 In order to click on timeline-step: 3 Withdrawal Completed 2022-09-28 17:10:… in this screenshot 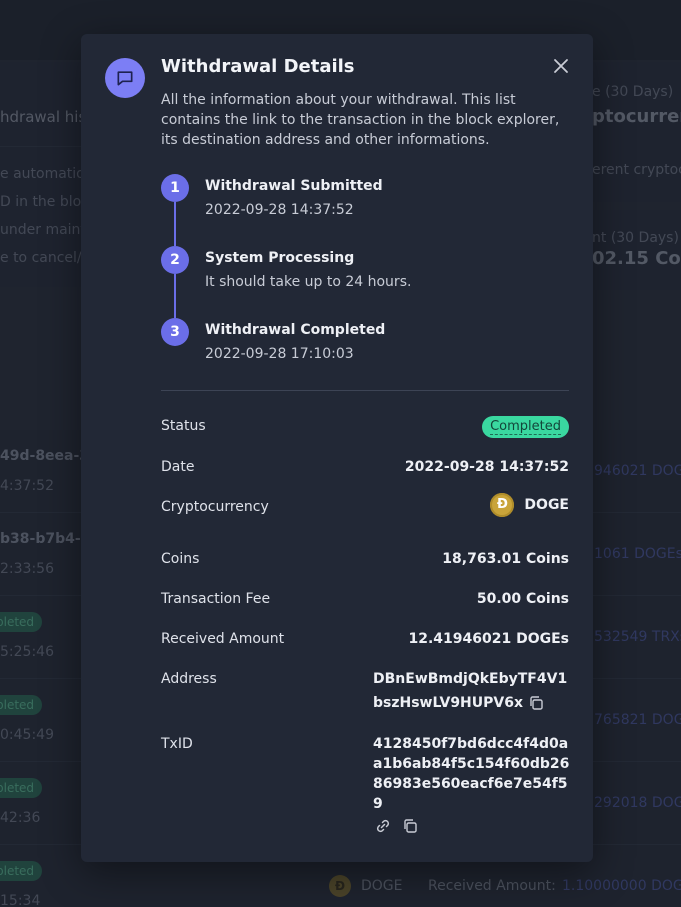, I will do `click(366, 343)`.